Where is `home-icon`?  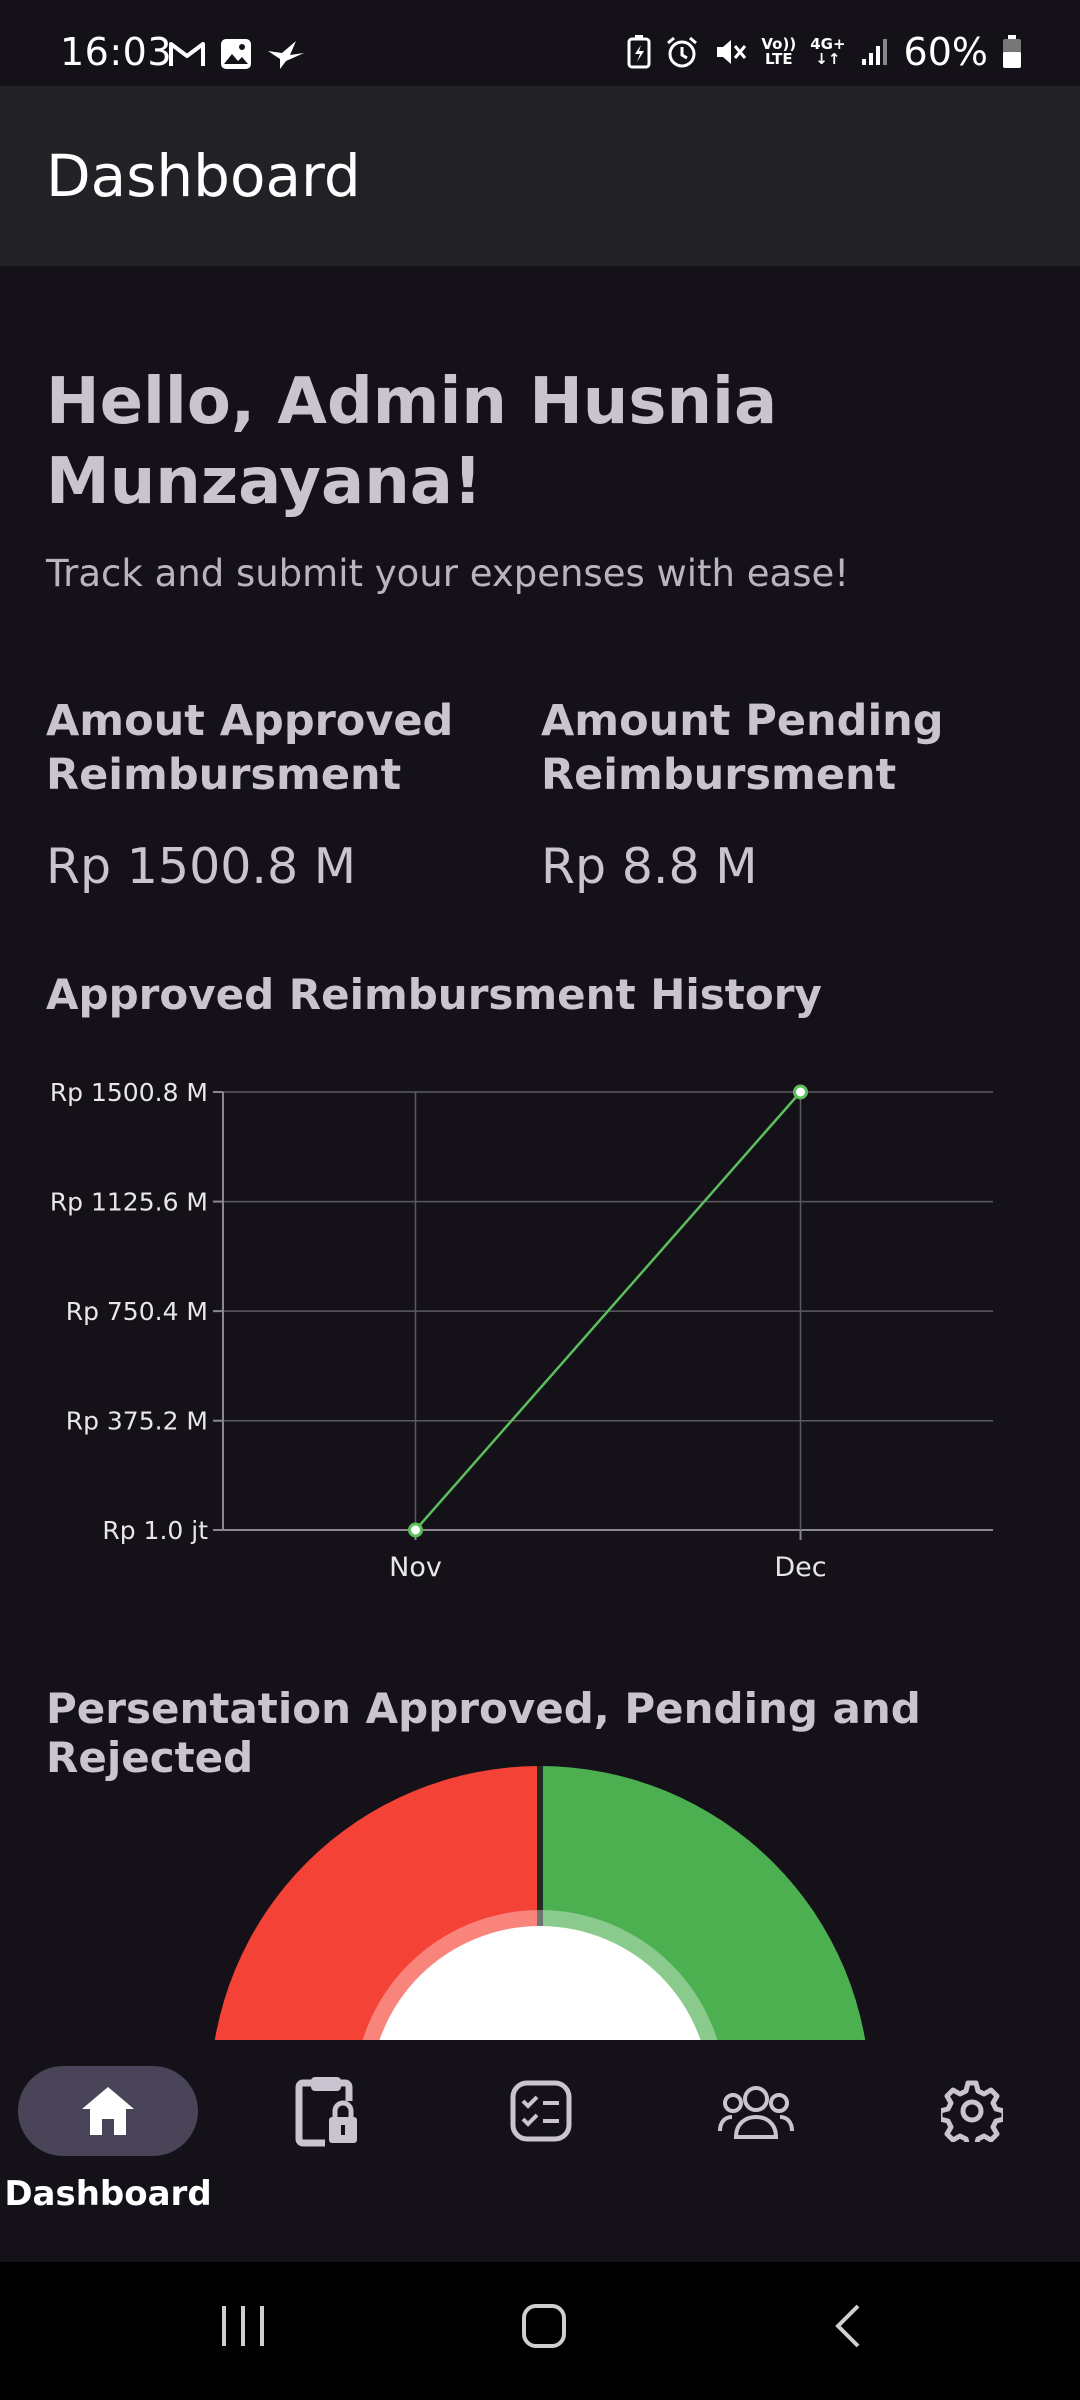 home-icon is located at coordinates (108, 2111).